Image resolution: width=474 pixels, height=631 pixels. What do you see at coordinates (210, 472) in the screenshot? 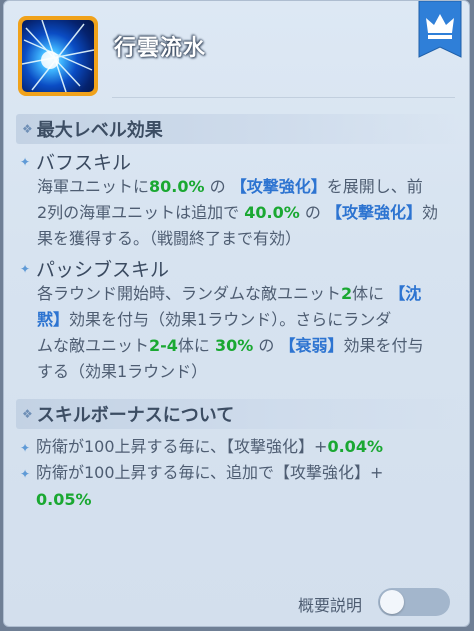
I see `text: 防衛が100上昇する毎に、追加で【攻撃強化】+` at bounding box center [210, 472].